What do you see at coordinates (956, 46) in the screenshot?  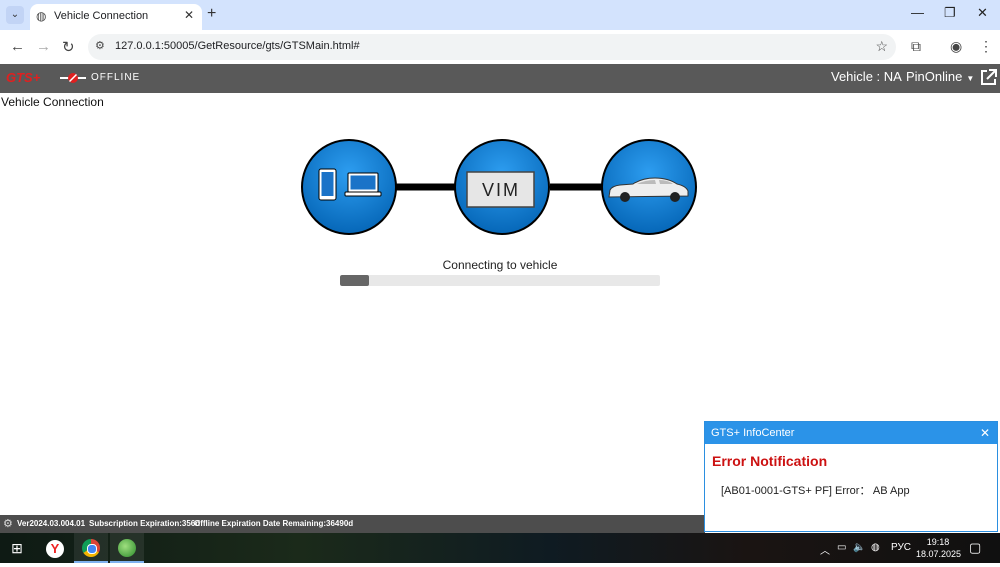 I see `profile-icon: ◉` at bounding box center [956, 46].